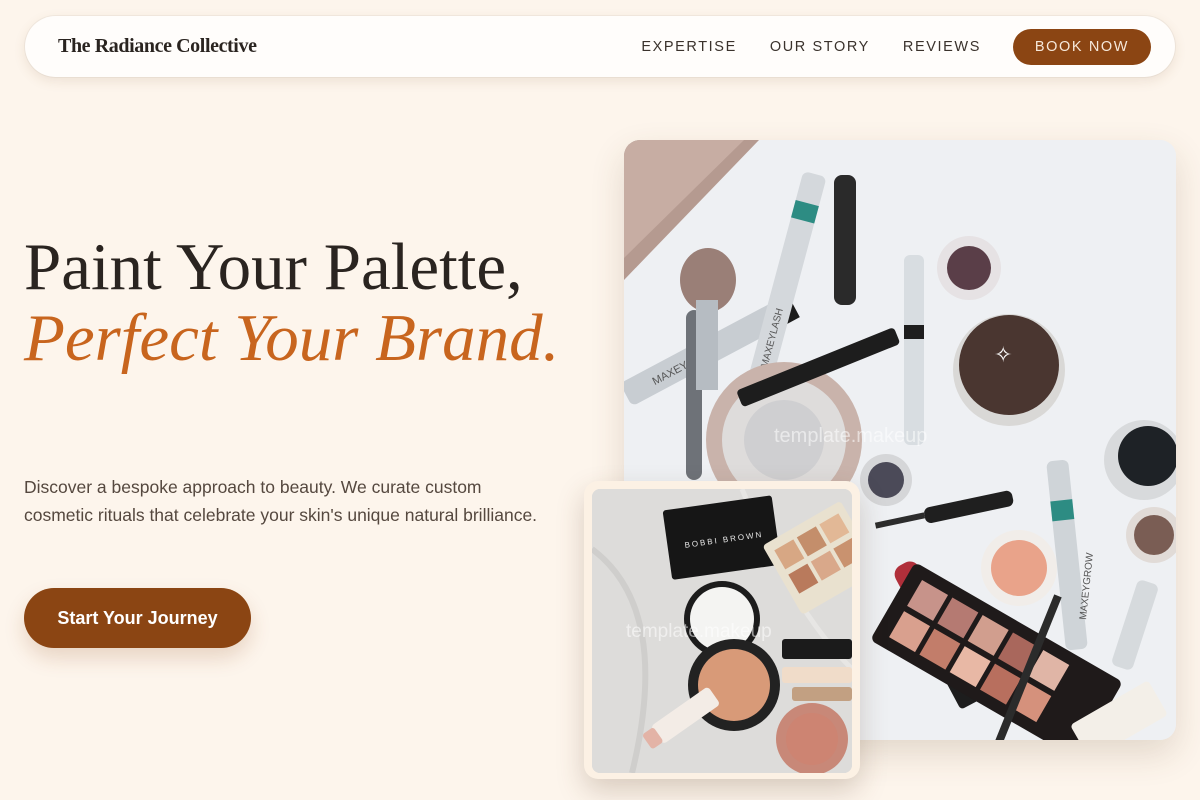 This screenshot has height=800, width=1200. I want to click on compacts-illustration: BOBBI BROWN, so click(722, 631).